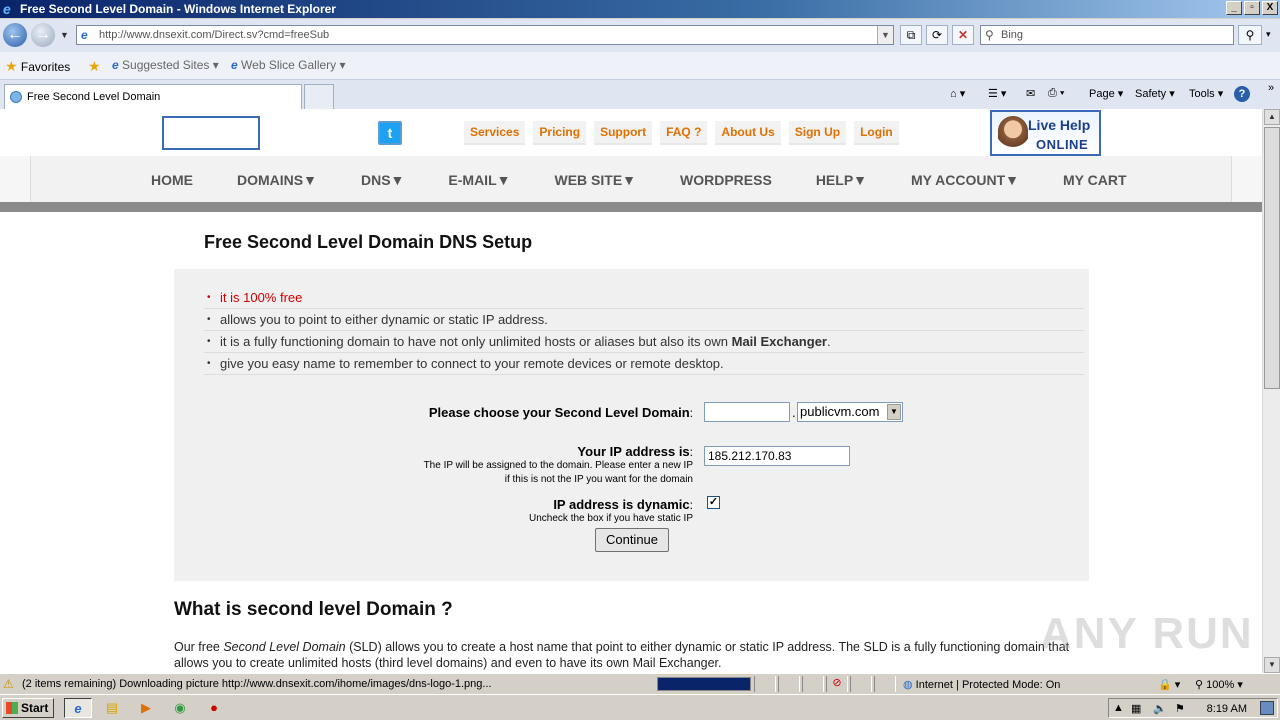  I want to click on vertical-scrollbar: ▲ ▼, so click(1271, 391).